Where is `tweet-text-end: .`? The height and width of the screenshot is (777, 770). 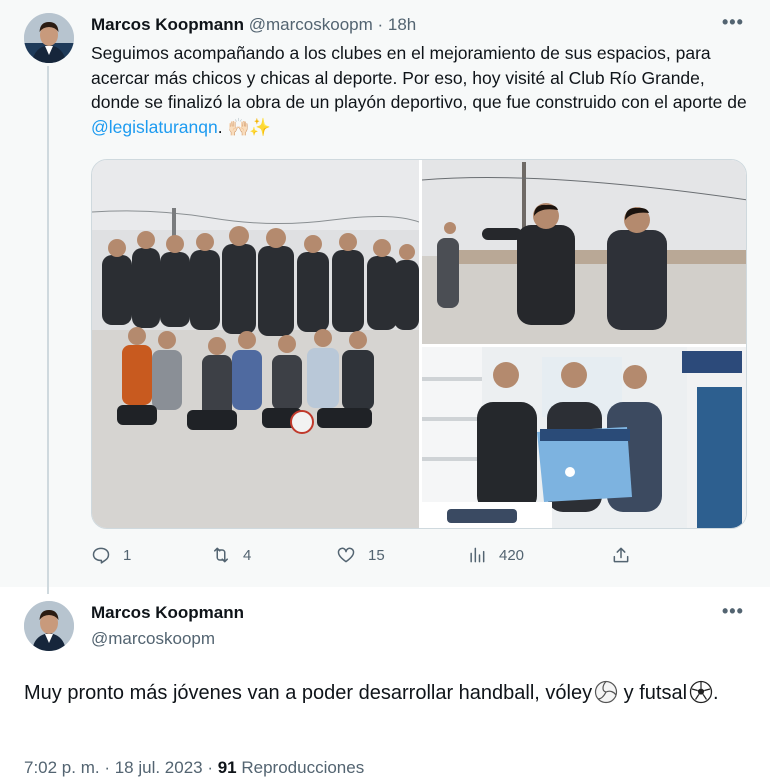
tweet-text-end: . is located at coordinates (716, 693).